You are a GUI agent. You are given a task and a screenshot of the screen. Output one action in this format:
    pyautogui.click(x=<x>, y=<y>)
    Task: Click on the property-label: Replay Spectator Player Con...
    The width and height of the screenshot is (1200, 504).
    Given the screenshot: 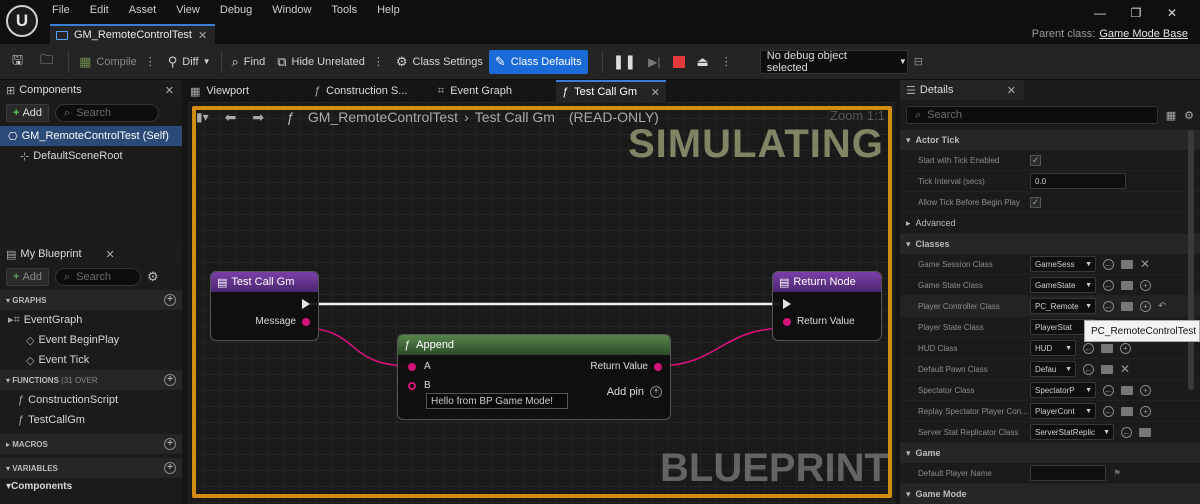 What is the action you would take?
    pyautogui.click(x=973, y=411)
    